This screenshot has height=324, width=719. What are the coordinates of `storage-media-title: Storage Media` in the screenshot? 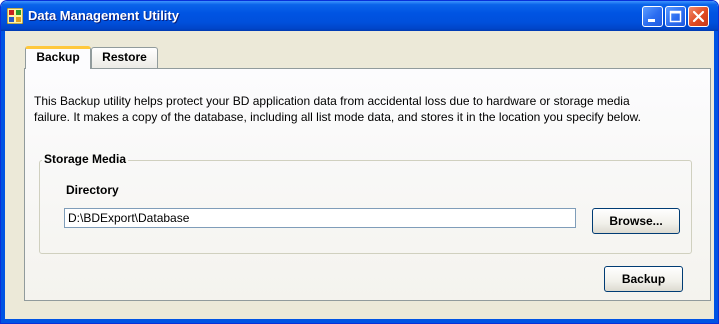 It's located at (85, 159).